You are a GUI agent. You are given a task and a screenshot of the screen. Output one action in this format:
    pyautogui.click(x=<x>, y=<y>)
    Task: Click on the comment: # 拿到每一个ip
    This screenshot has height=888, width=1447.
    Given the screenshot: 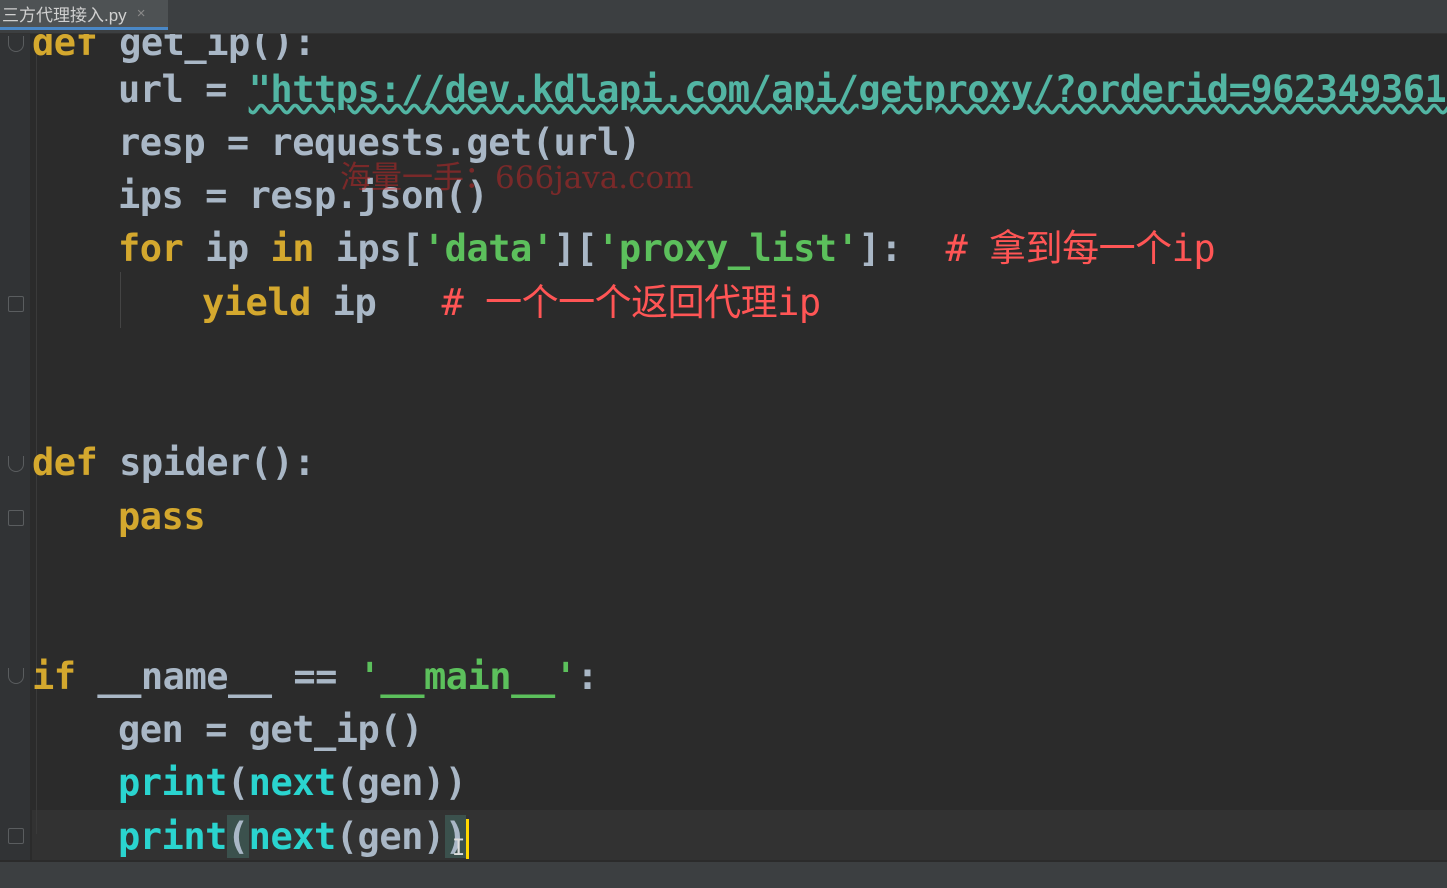 What is the action you would take?
    pyautogui.click(x=1080, y=248)
    